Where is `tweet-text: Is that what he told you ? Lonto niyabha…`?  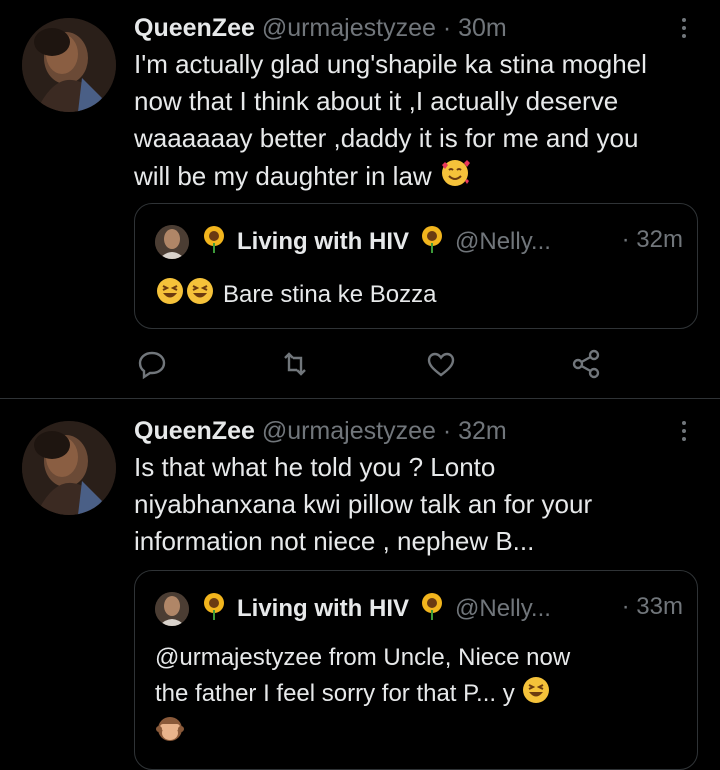
tweet-text: Is that what he told you ? Lonto niyabha… is located at coordinates (414, 504).